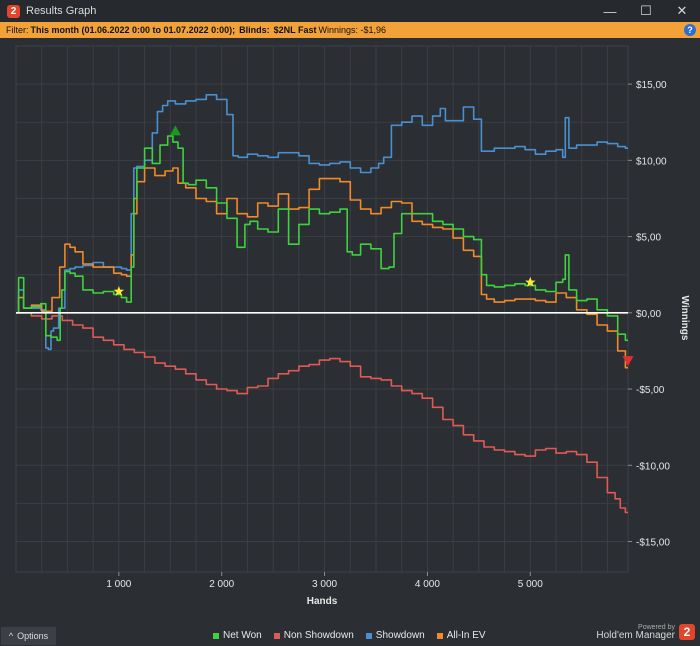  I want to click on brand-logo-icon: 2, so click(687, 632).